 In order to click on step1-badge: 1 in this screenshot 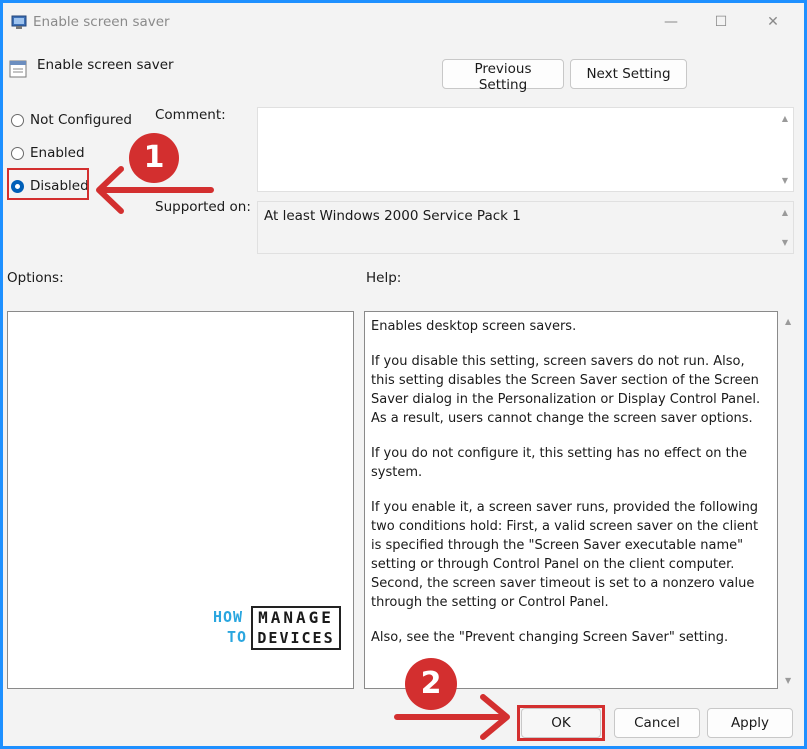, I will do `click(154, 158)`.